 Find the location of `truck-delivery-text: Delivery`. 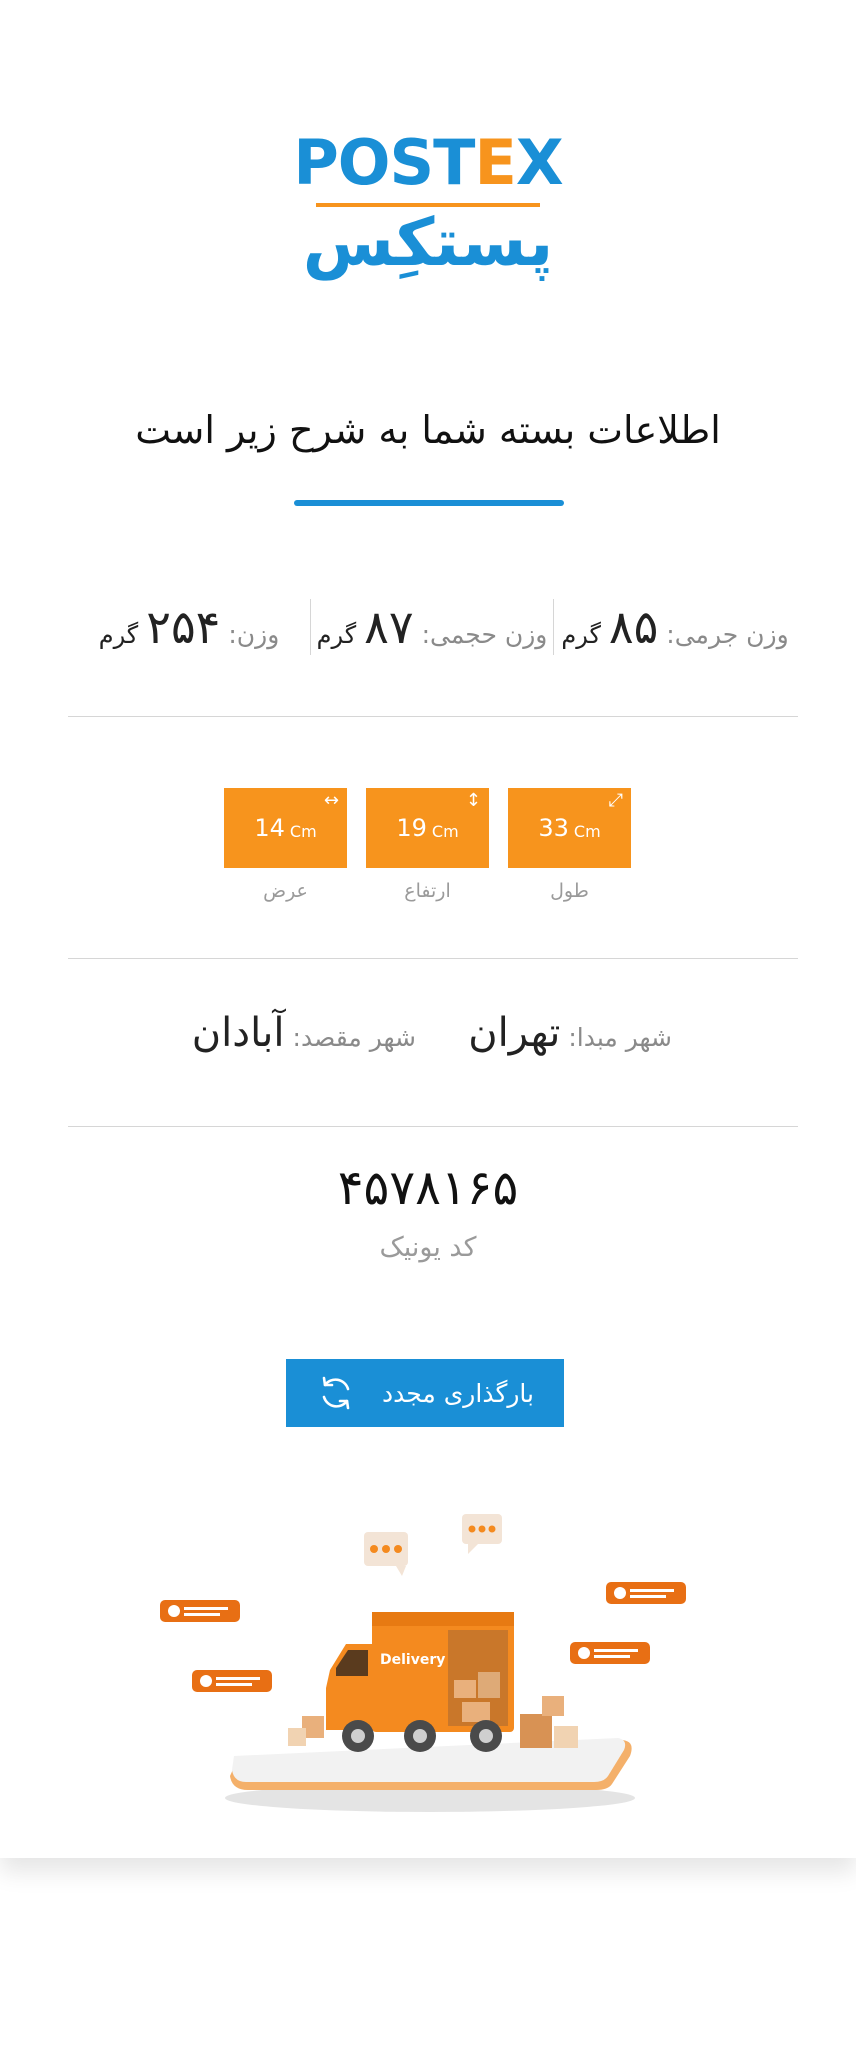

truck-delivery-text: Delivery is located at coordinates (412, 1660).